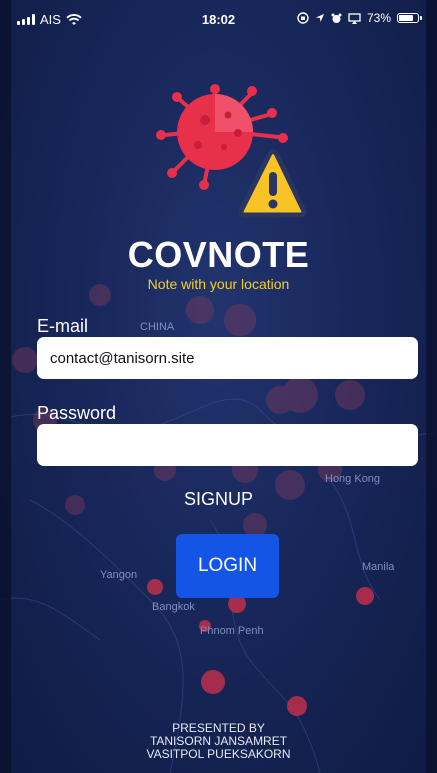  What do you see at coordinates (218, 754) in the screenshot?
I see `credits-author-2: VASITPOL PUEKSAKORN` at bounding box center [218, 754].